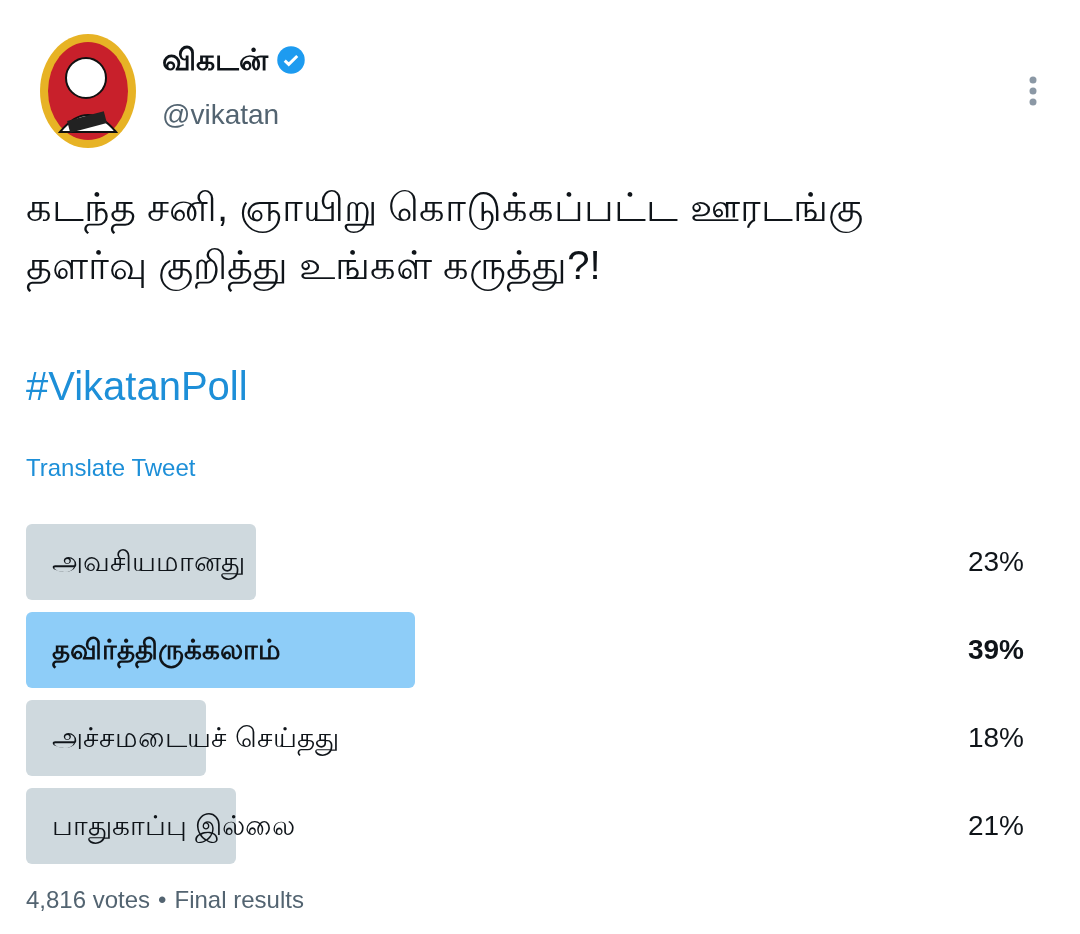 The height and width of the screenshot is (934, 1080). What do you see at coordinates (995, 562) in the screenshot?
I see `poll-percentage: 23%` at bounding box center [995, 562].